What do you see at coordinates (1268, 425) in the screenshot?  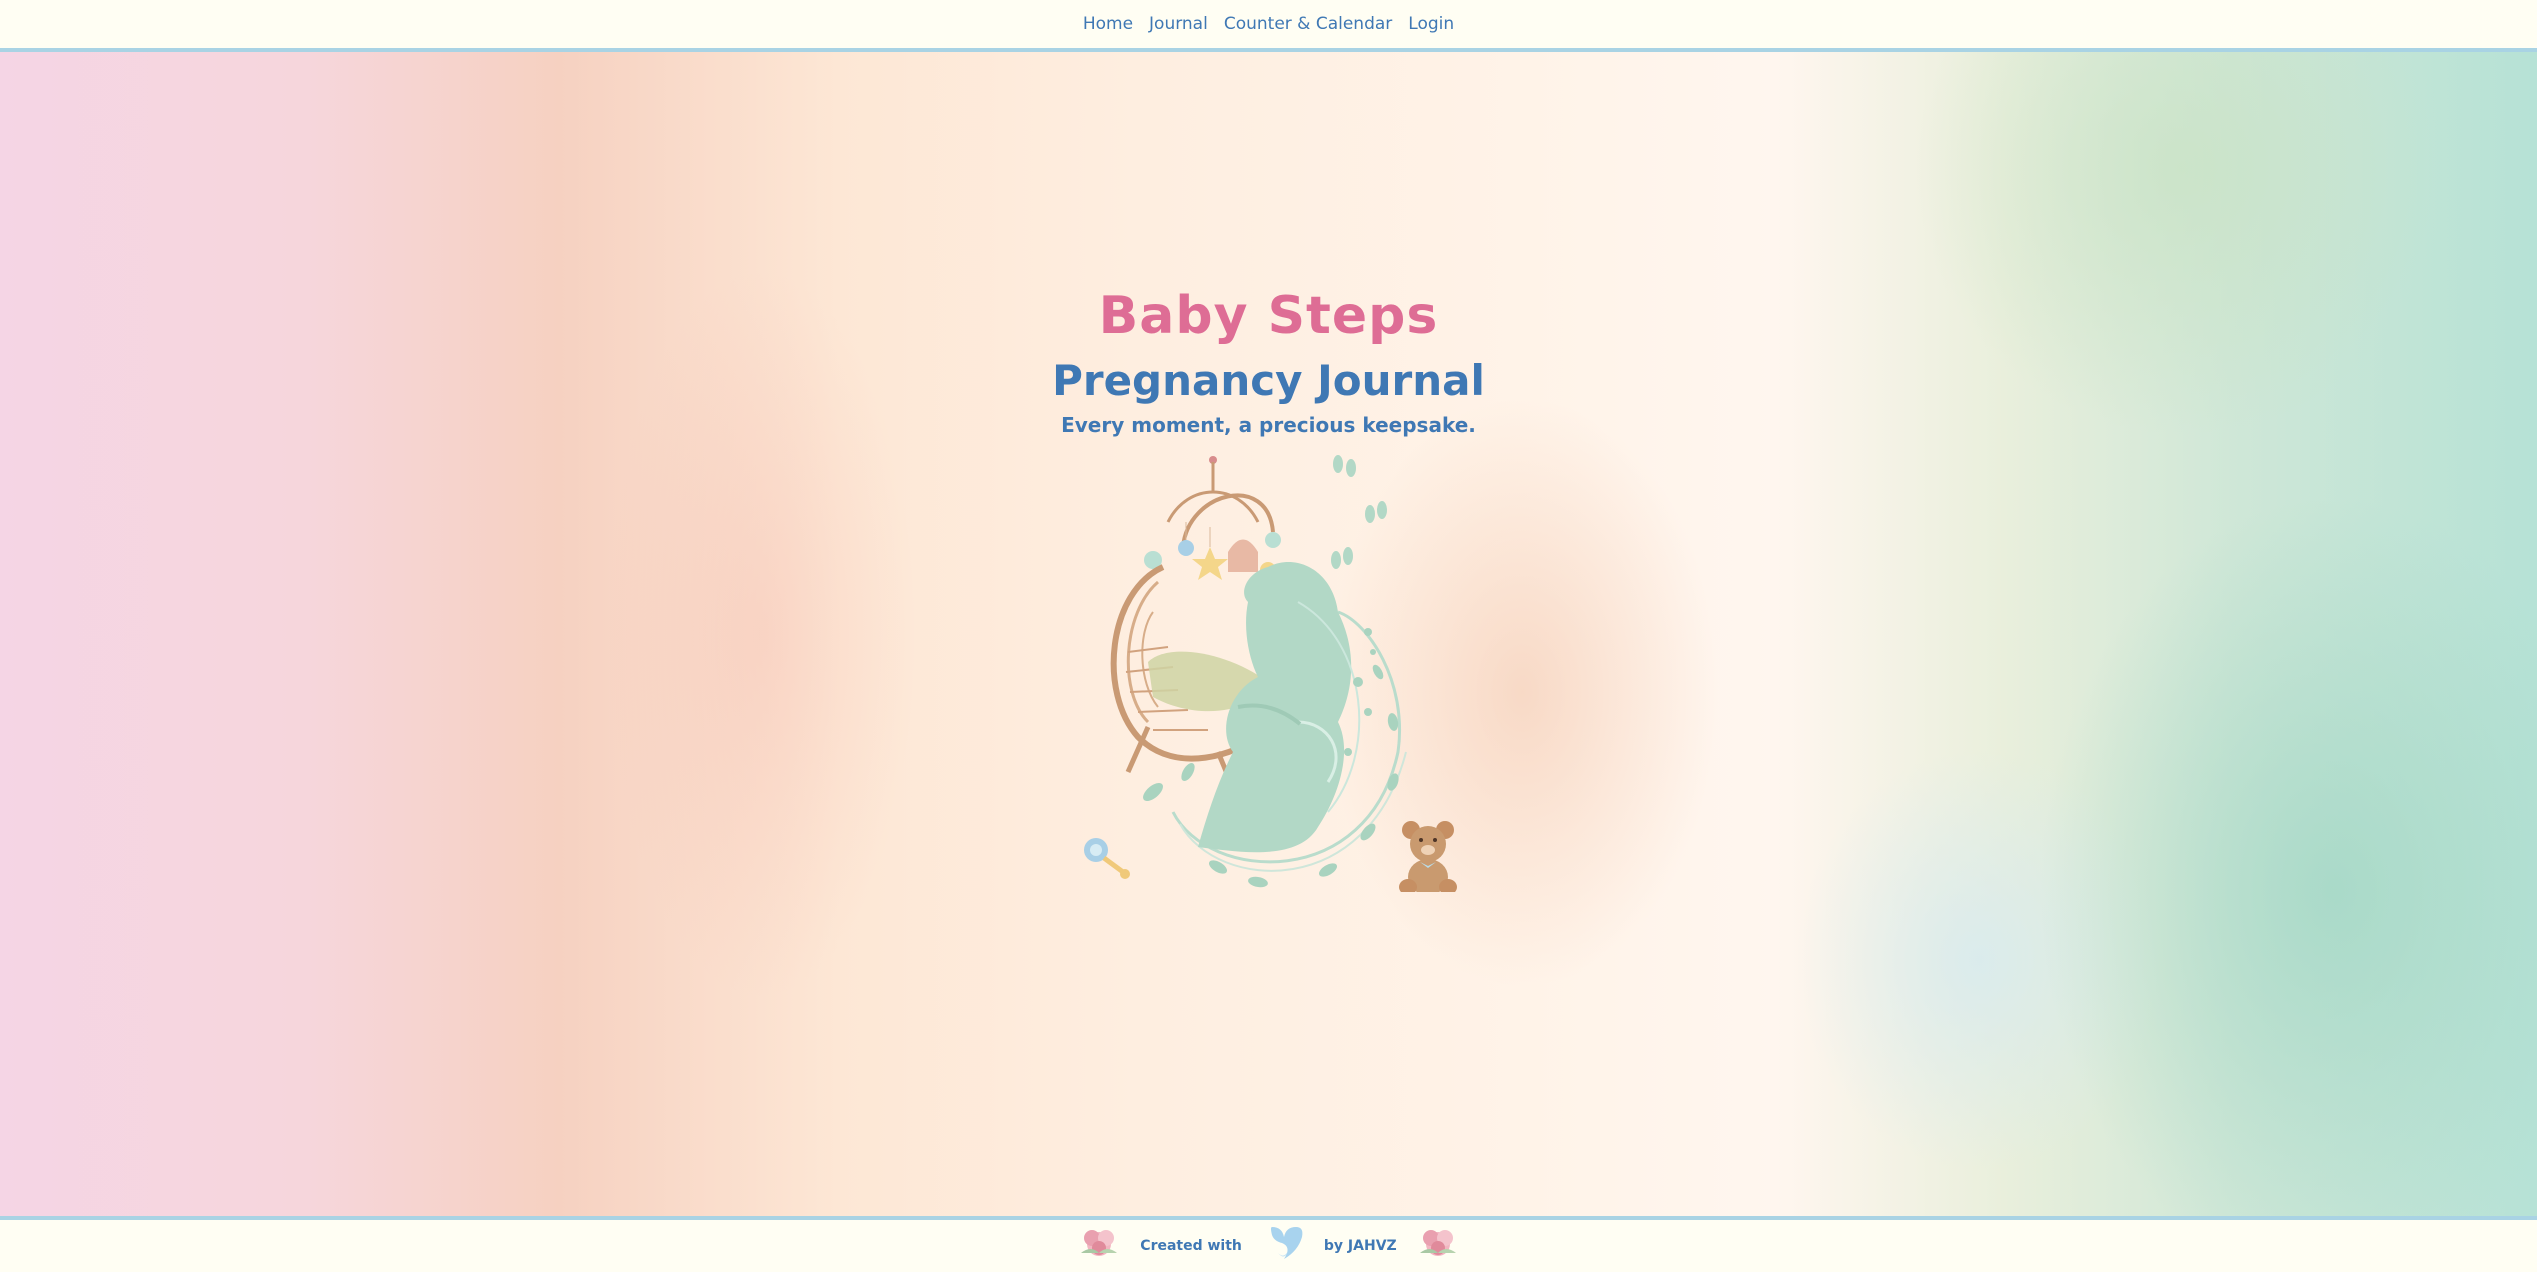 I see `site-tagline: Every moment, a precious keepsake.` at bounding box center [1268, 425].